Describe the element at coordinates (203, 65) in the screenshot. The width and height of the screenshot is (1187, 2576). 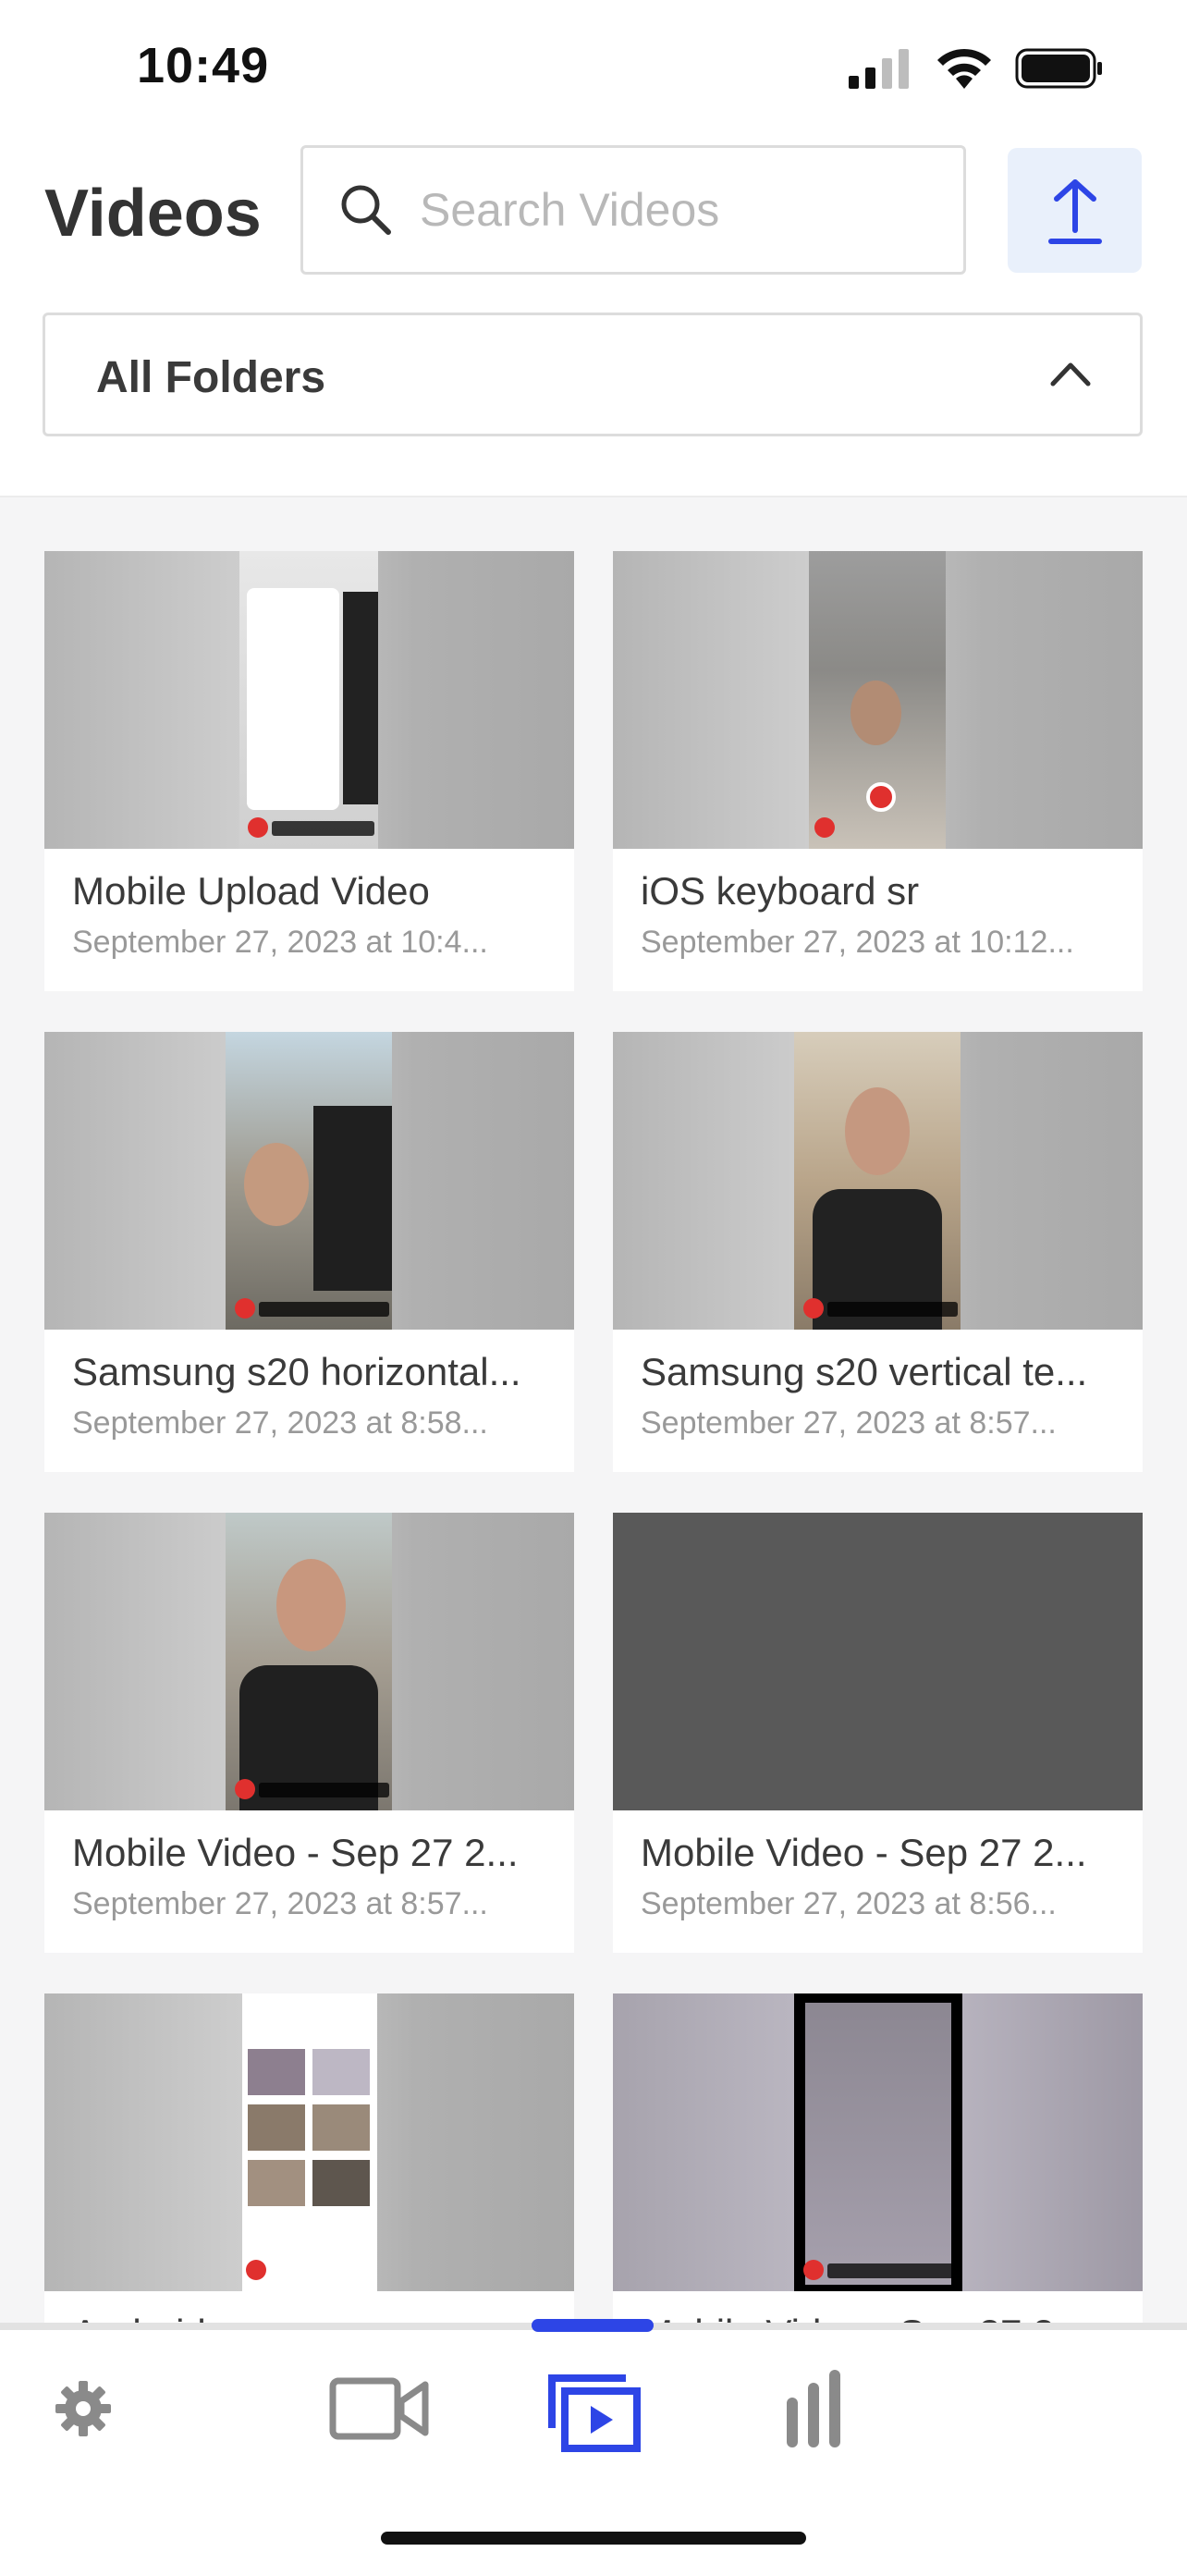
I see `status-time: 10:49` at that location.